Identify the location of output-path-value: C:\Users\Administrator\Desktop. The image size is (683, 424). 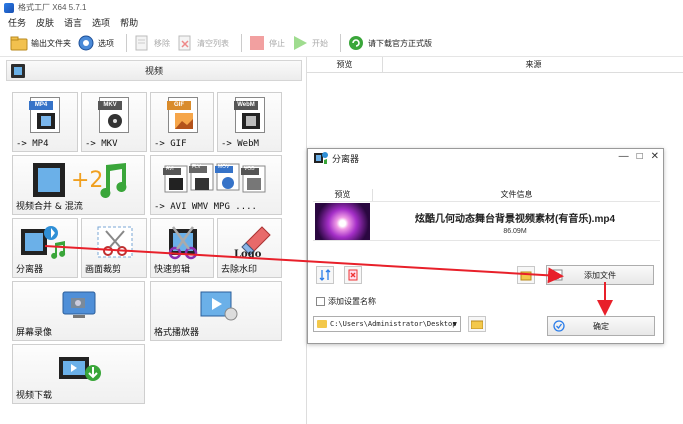
(393, 324).